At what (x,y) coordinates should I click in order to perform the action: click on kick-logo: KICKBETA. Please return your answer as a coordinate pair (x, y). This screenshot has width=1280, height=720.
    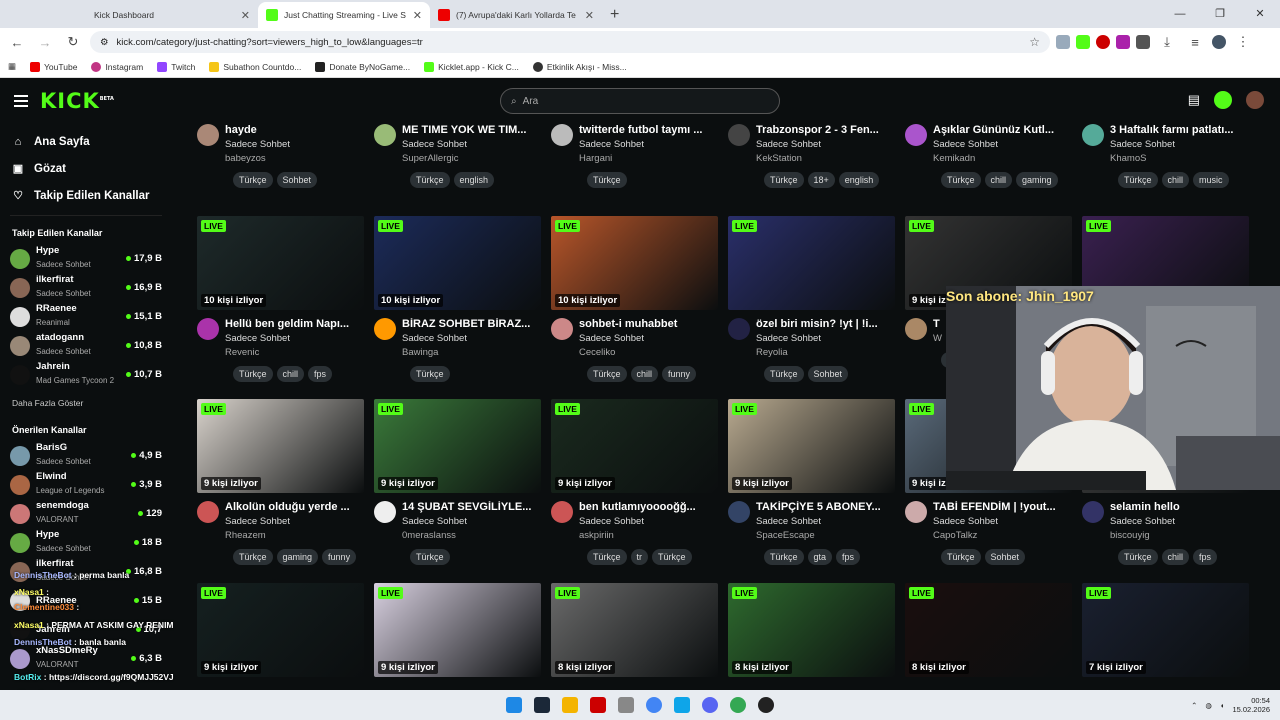
    Looking at the image, I should click on (77, 101).